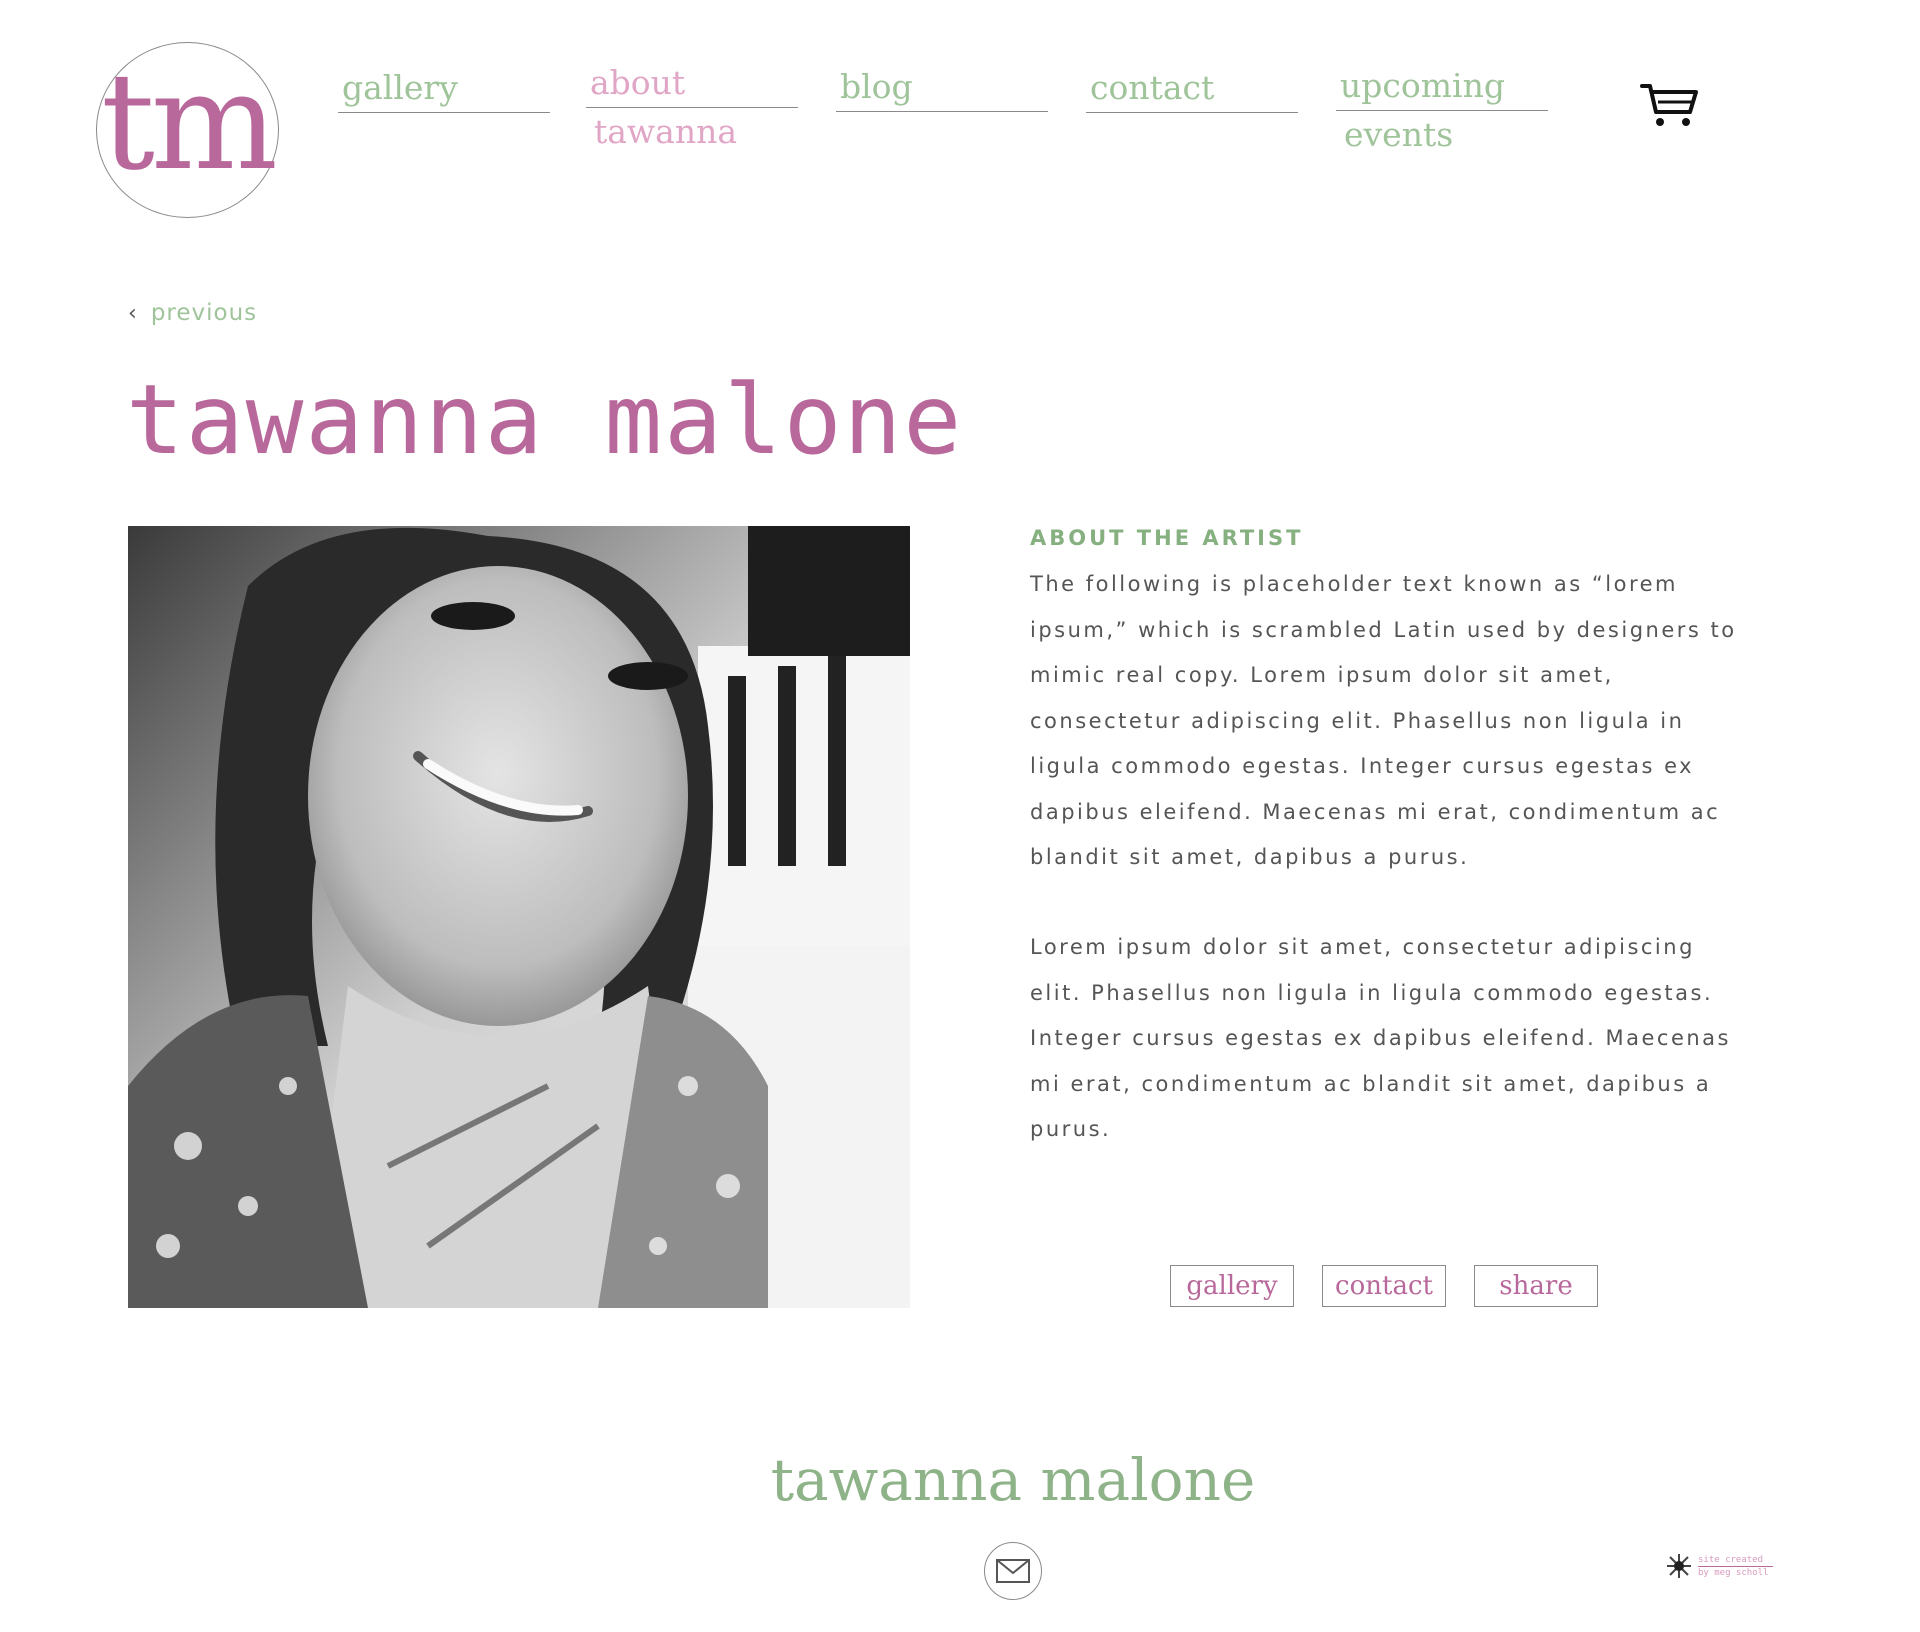 This screenshot has height=1632, width=1920. I want to click on gallery-button: gallery, so click(1232, 1286).